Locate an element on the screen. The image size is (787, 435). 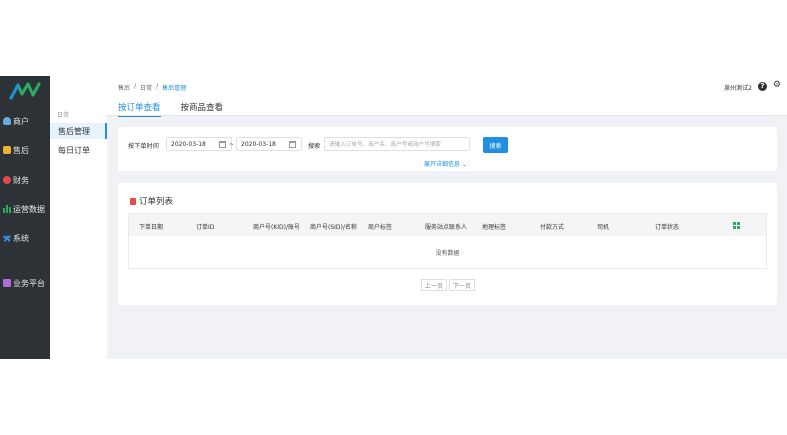
column-header: 下单日期 is located at coordinates (151, 226).